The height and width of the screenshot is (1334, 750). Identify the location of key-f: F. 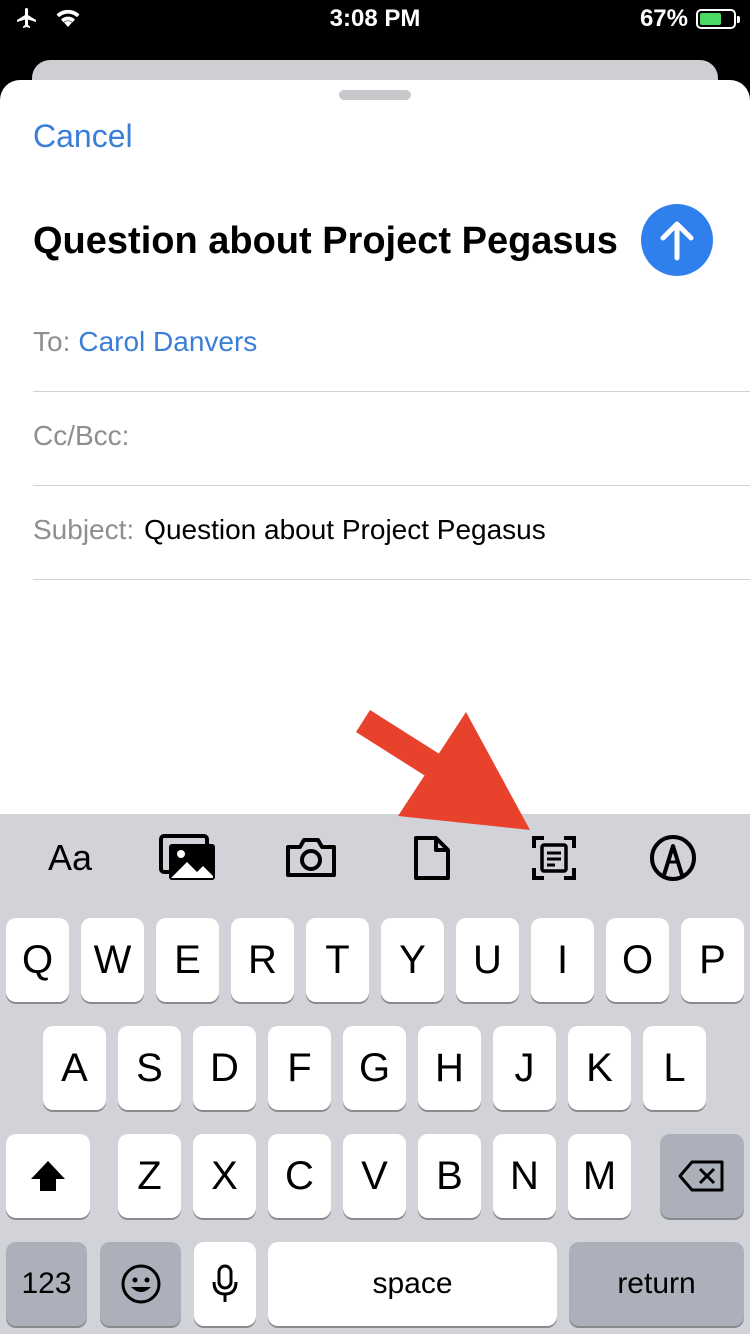
(299, 1068).